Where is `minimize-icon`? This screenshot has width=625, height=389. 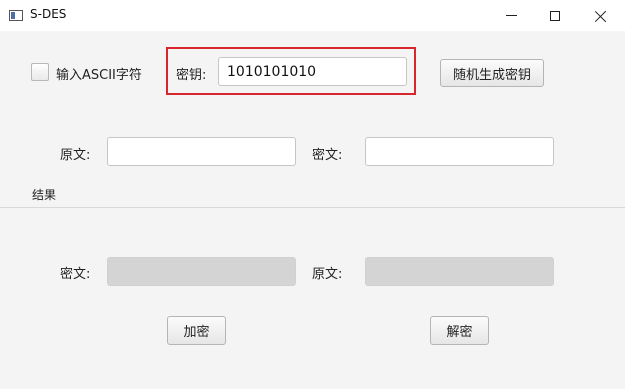 minimize-icon is located at coordinates (511, 15).